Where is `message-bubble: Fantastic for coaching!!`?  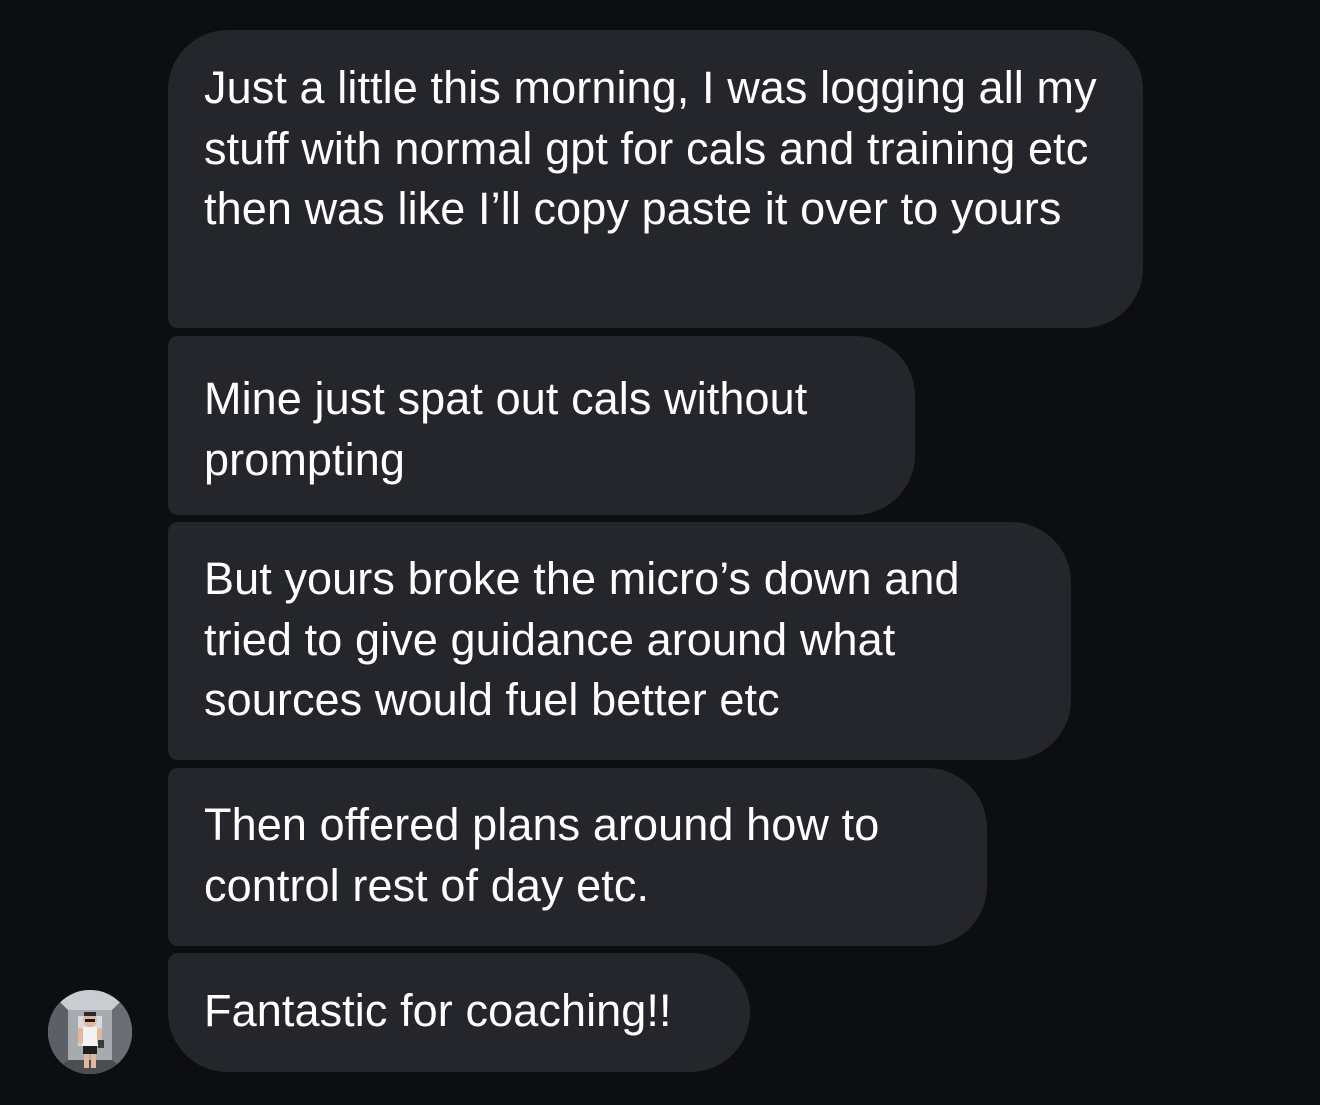 message-bubble: Fantastic for coaching!! is located at coordinates (459, 1012).